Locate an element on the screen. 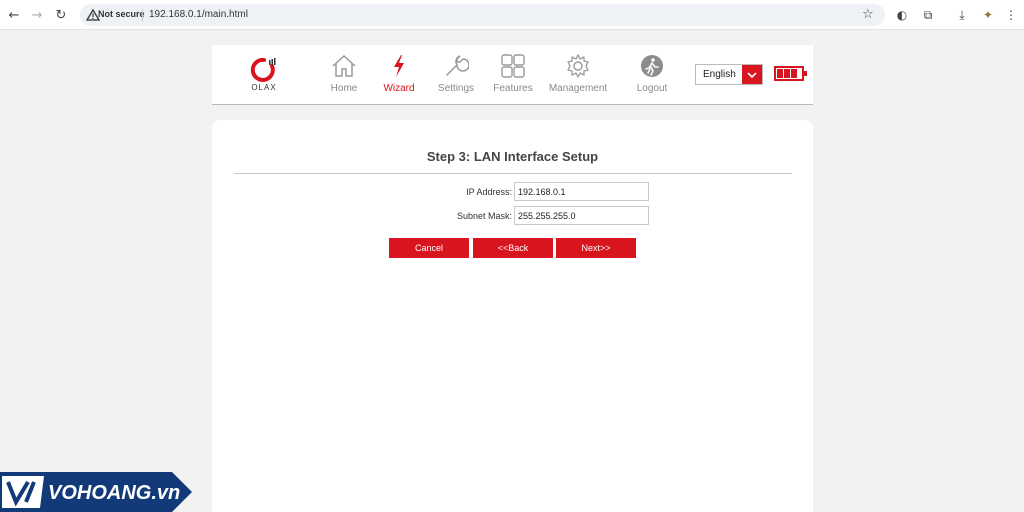 Image resolution: width=1024 pixels, height=512 pixels. subnet-mask-label: Subnet Mask: is located at coordinates (484, 216).